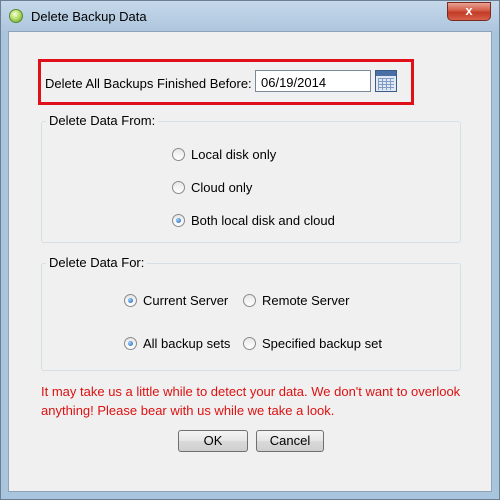  What do you see at coordinates (313, 81) in the screenshot?
I see `date-input` at bounding box center [313, 81].